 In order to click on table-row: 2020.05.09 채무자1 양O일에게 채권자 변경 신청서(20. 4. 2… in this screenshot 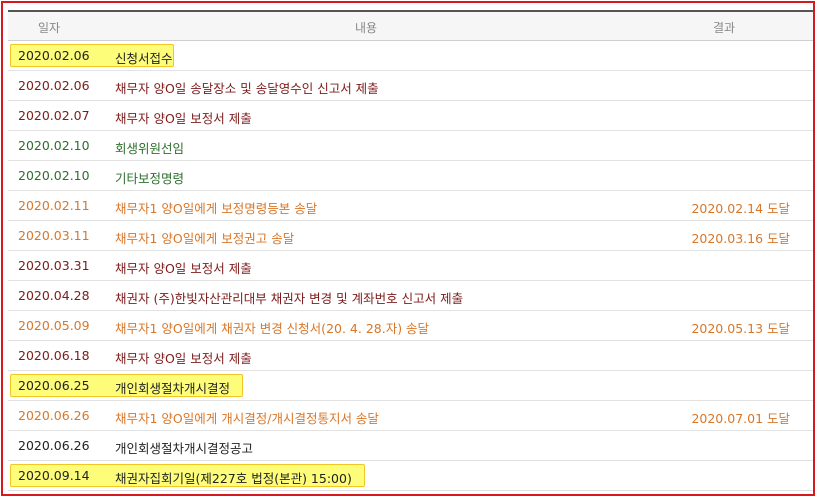, I will do `click(410, 326)`.